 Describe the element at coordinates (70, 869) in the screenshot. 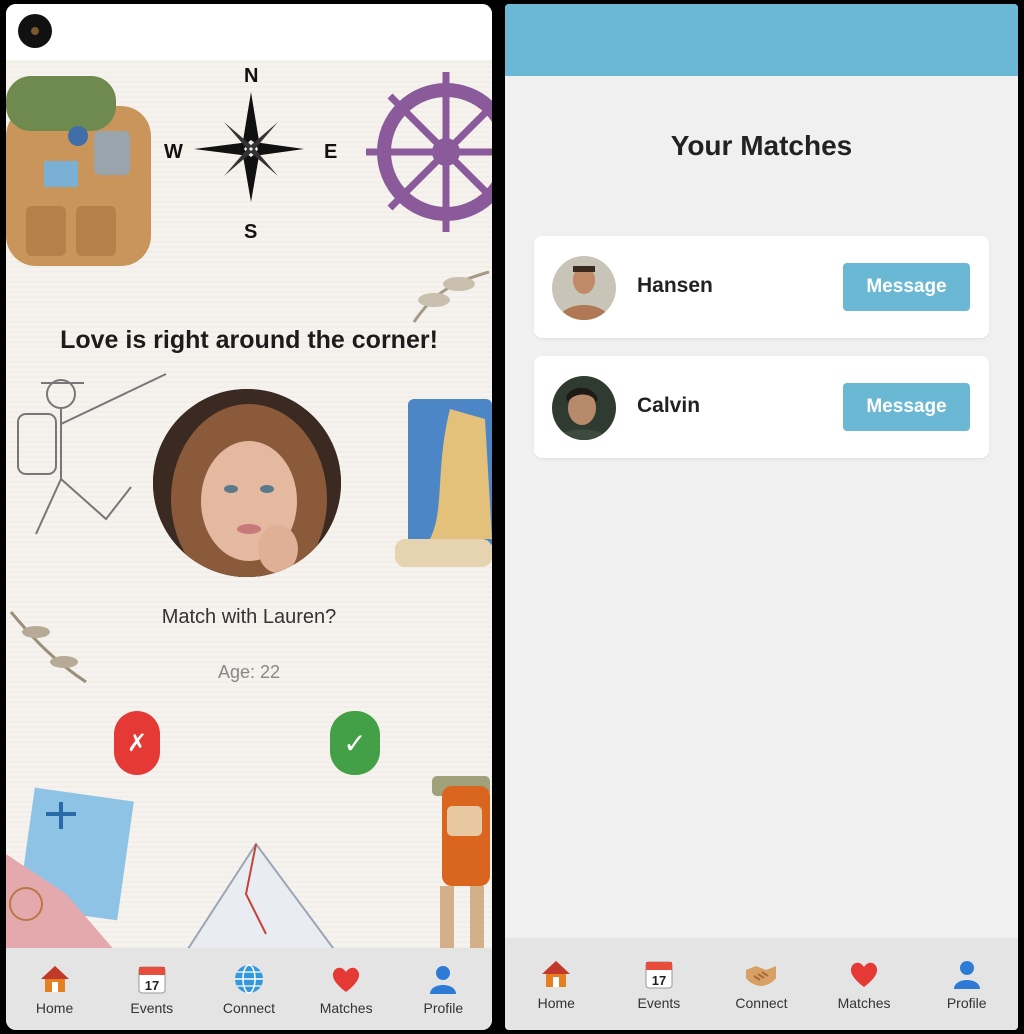

I see `tickets-illustration` at that location.